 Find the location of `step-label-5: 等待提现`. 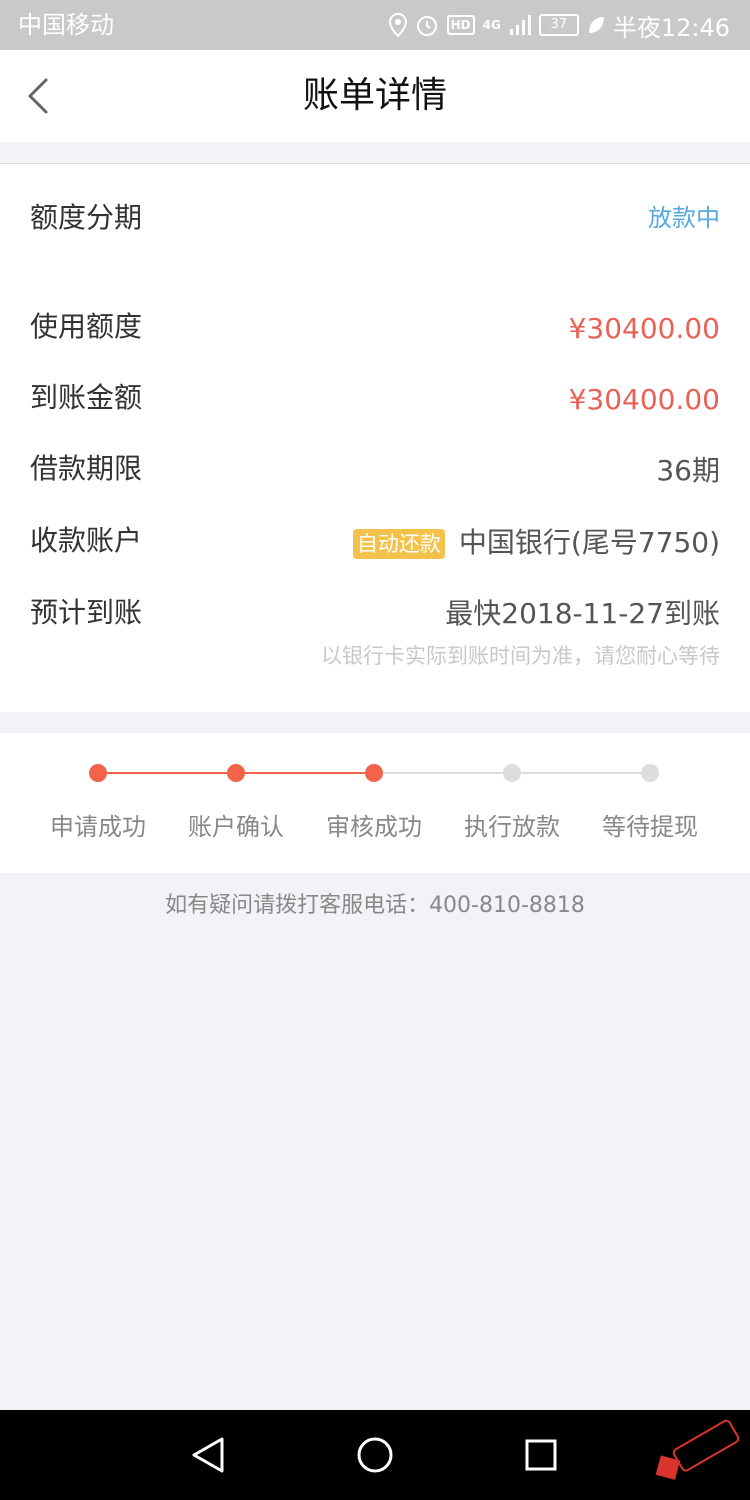

step-label-5: 等待提现 is located at coordinates (650, 827).